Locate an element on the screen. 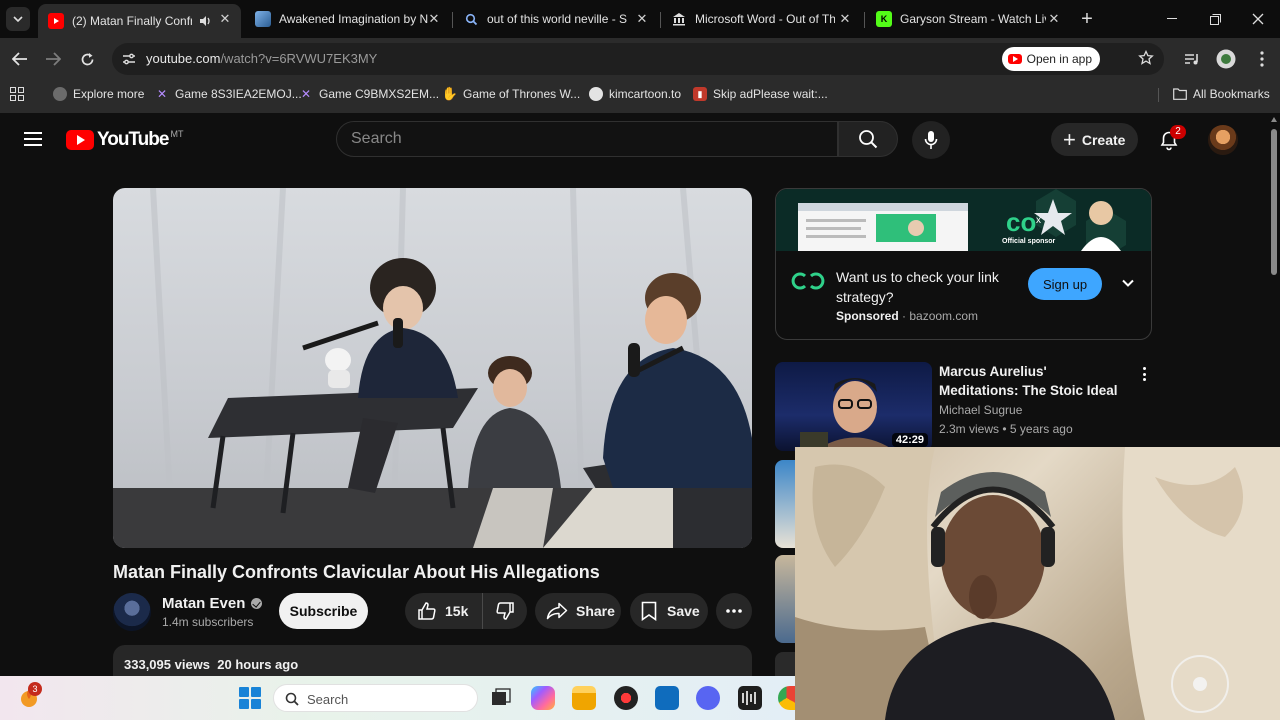 The height and width of the screenshot is (720, 1280). back-arrow-icon is located at coordinates (20, 59).